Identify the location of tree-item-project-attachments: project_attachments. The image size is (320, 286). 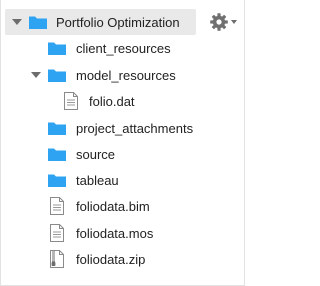
(120, 128).